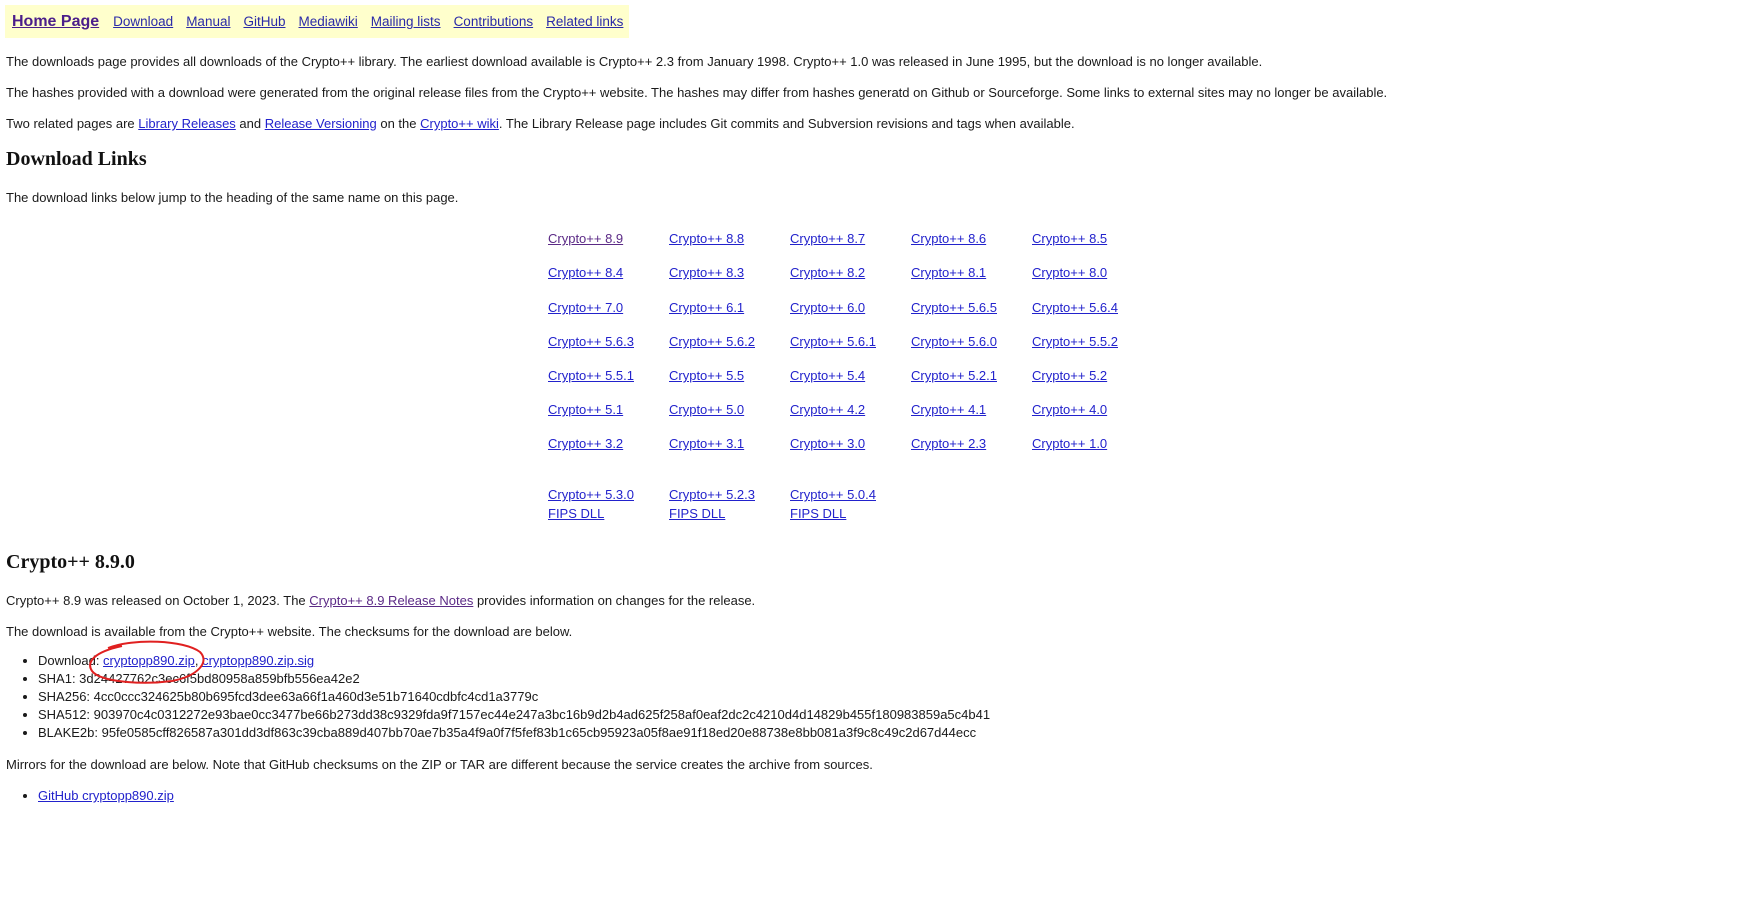 The image size is (1752, 908). Describe the element at coordinates (585, 443) in the screenshot. I see `version-link: Crypto++ 3.2` at that location.